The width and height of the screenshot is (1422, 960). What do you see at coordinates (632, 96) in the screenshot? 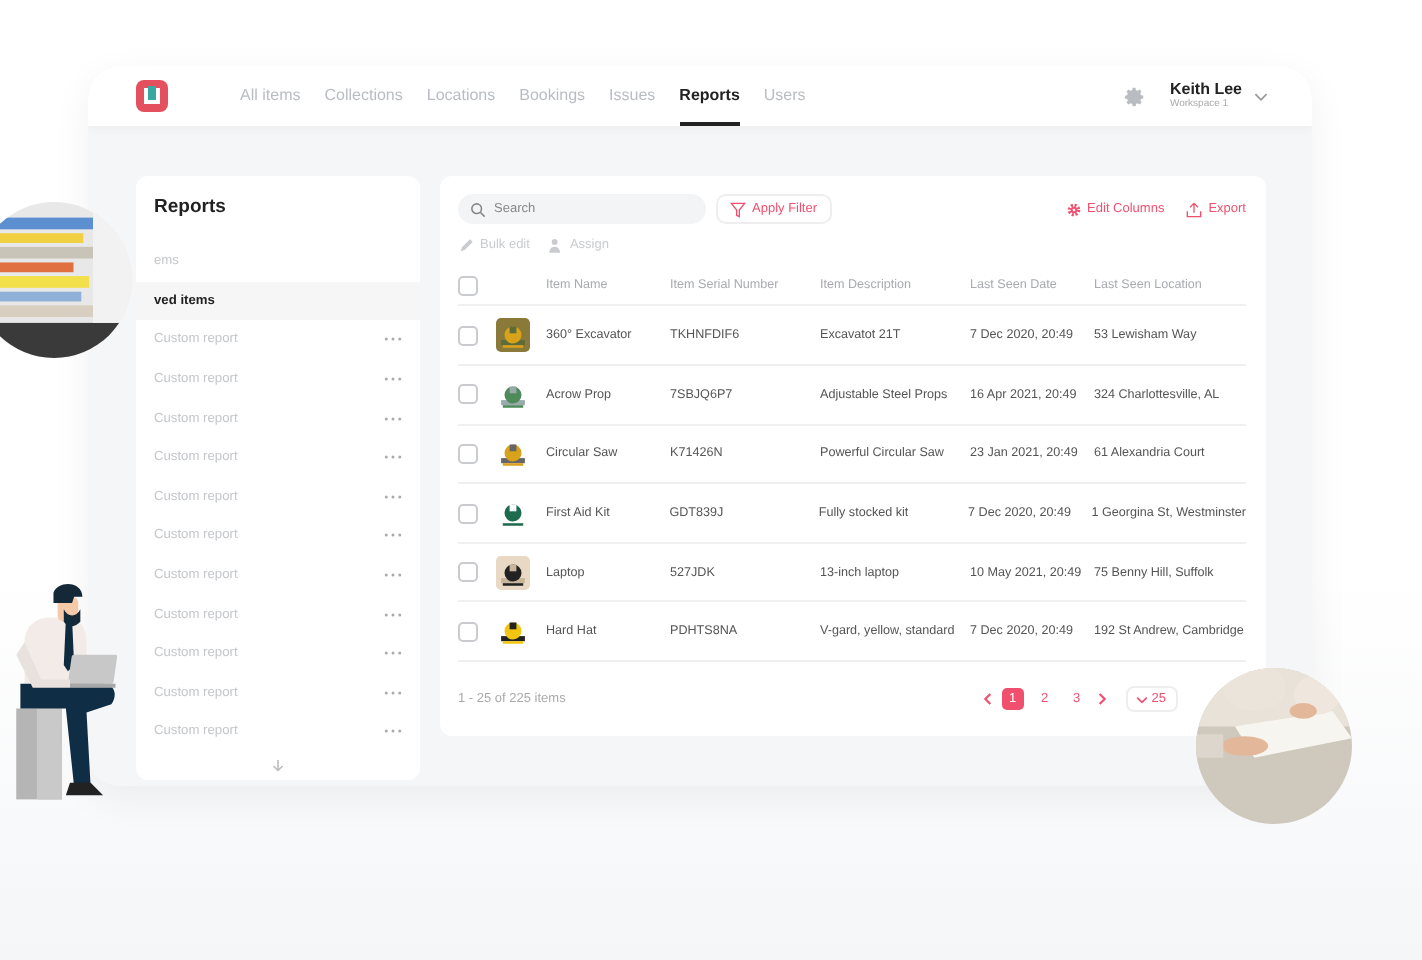
I see `nav-tab: Issues` at bounding box center [632, 96].